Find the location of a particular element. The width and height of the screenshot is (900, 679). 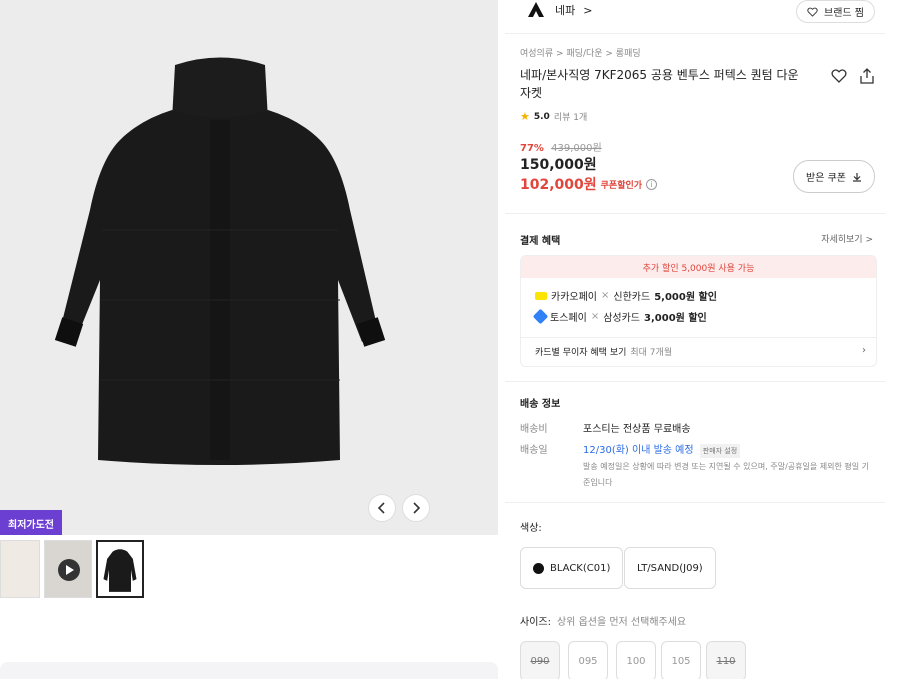

title-actions is located at coordinates (853, 76).